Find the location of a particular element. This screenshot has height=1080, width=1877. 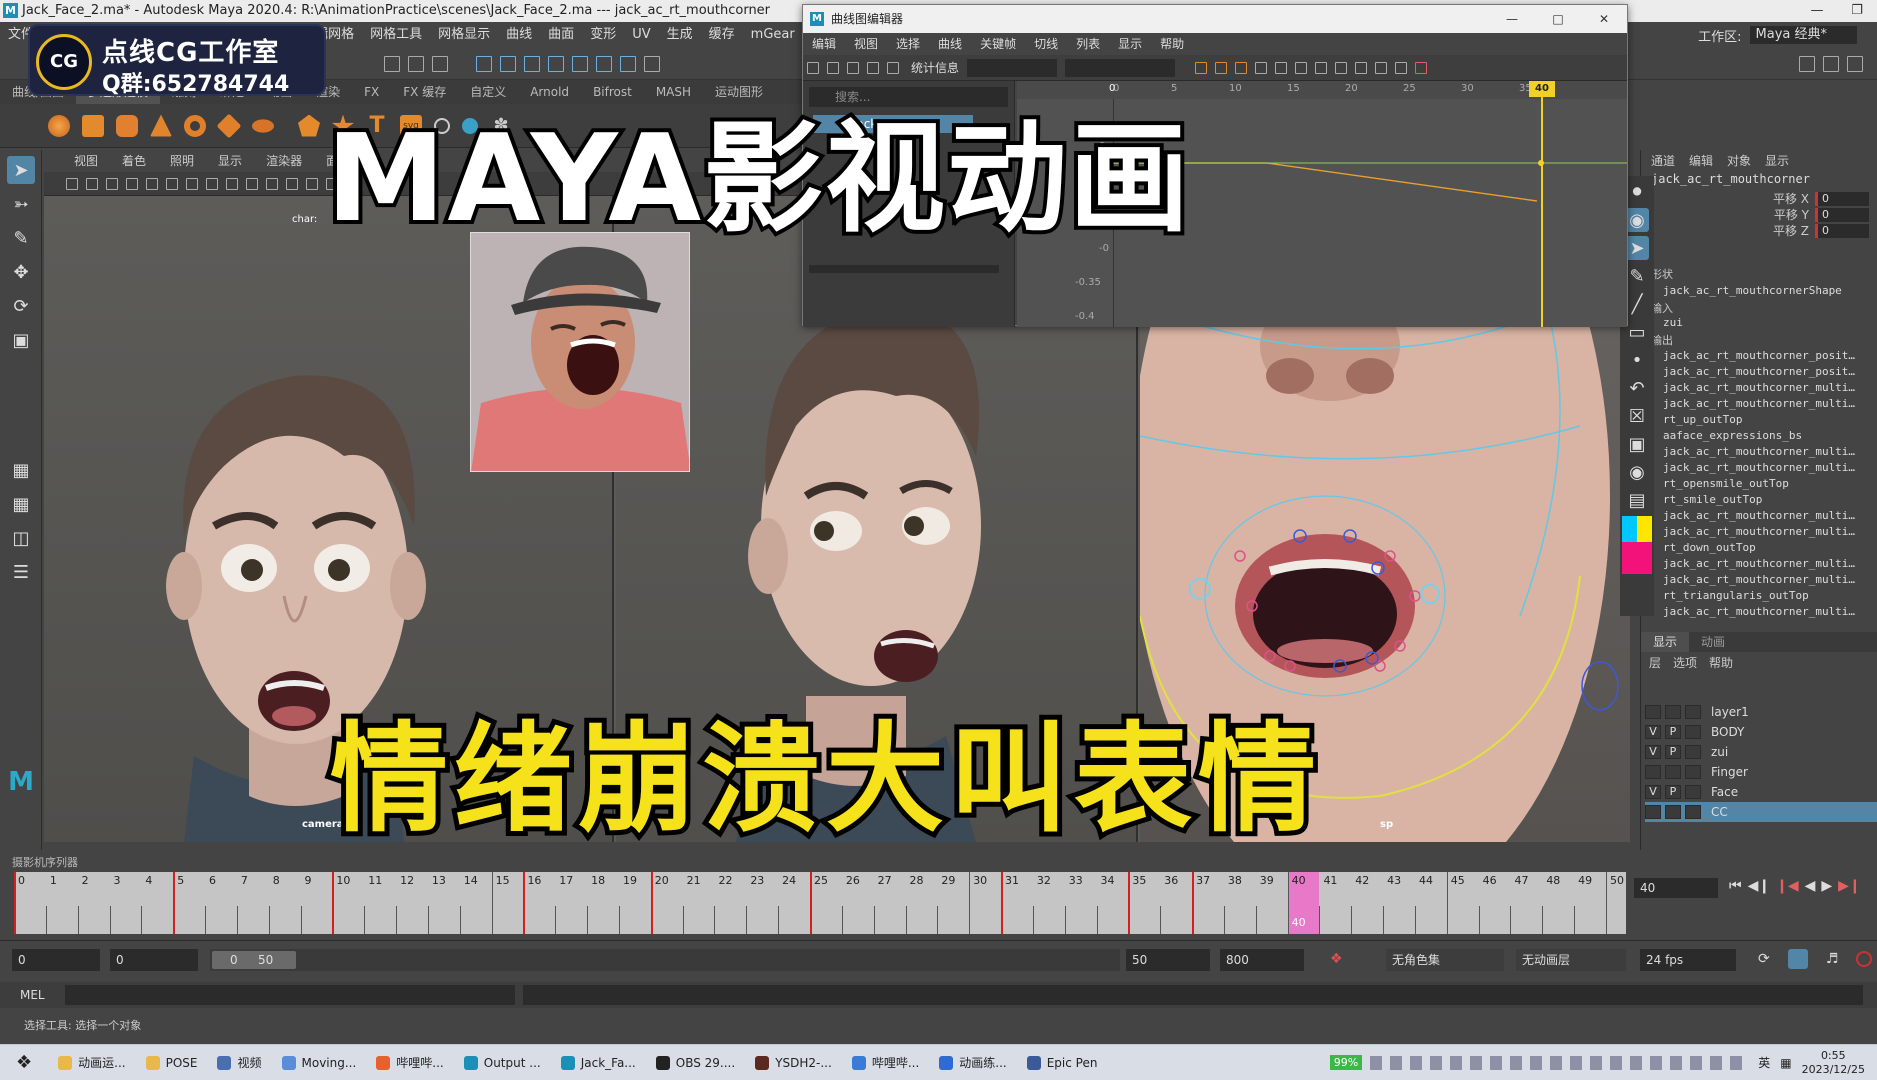

cache-icon is located at coordinates (1798, 959).